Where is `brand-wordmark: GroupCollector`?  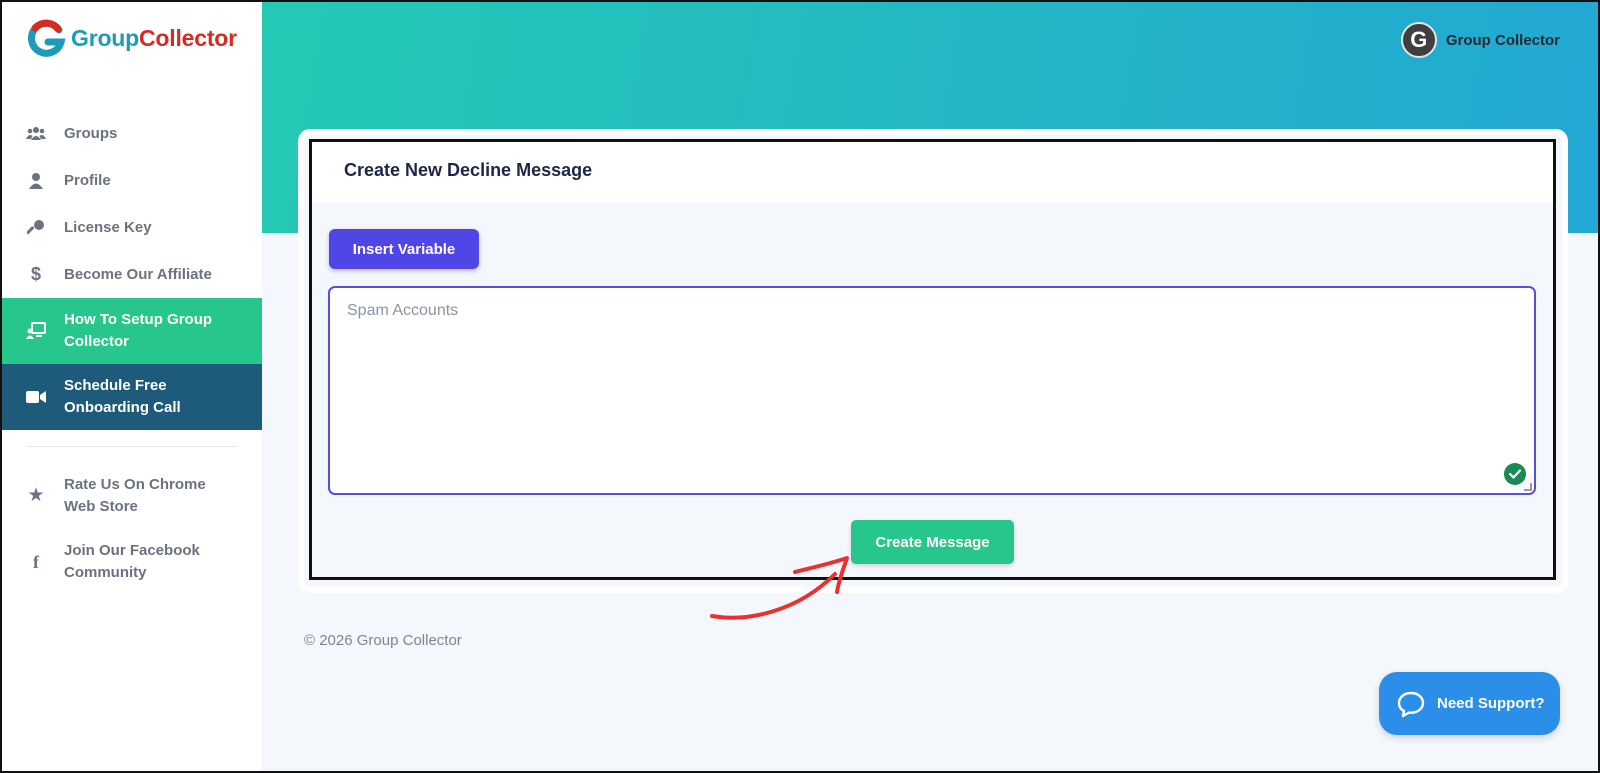
brand-wordmark: GroupCollector is located at coordinates (154, 38).